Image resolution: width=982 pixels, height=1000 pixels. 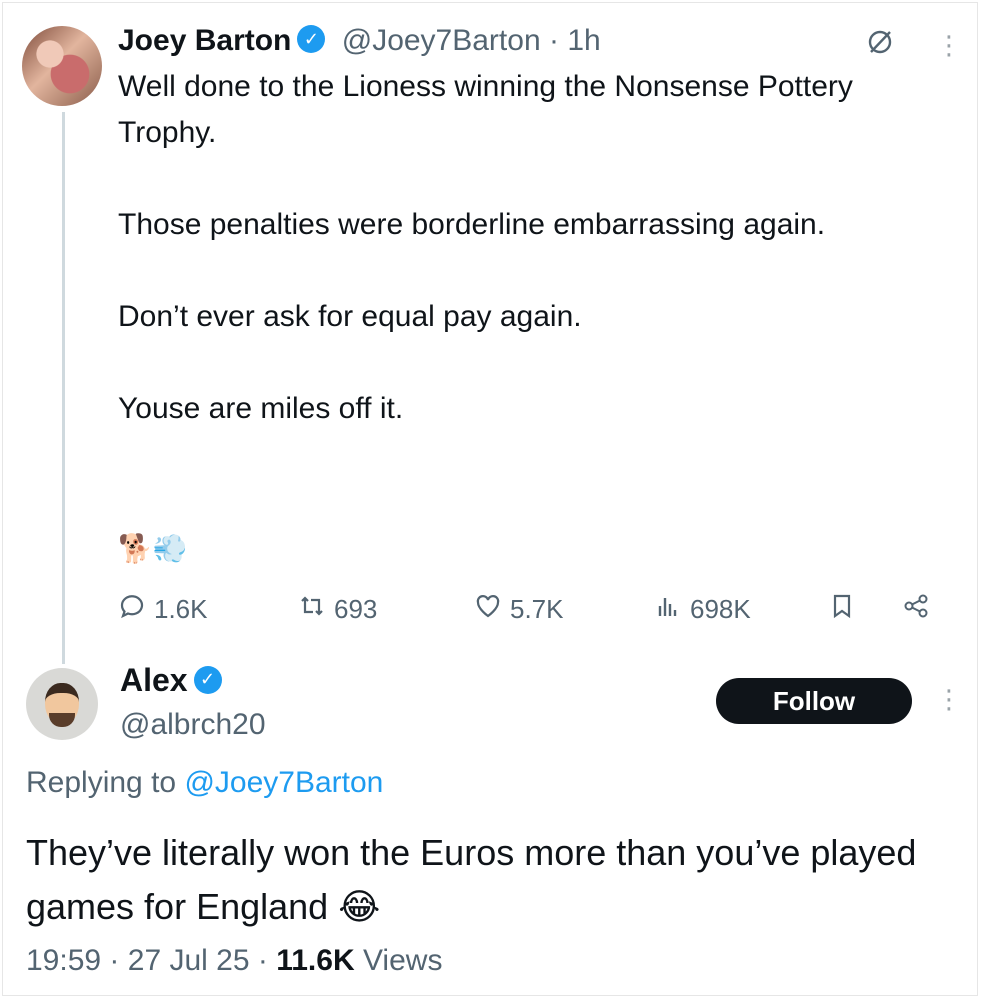 What do you see at coordinates (720, 609) in the screenshot?
I see `views-count: 698K` at bounding box center [720, 609].